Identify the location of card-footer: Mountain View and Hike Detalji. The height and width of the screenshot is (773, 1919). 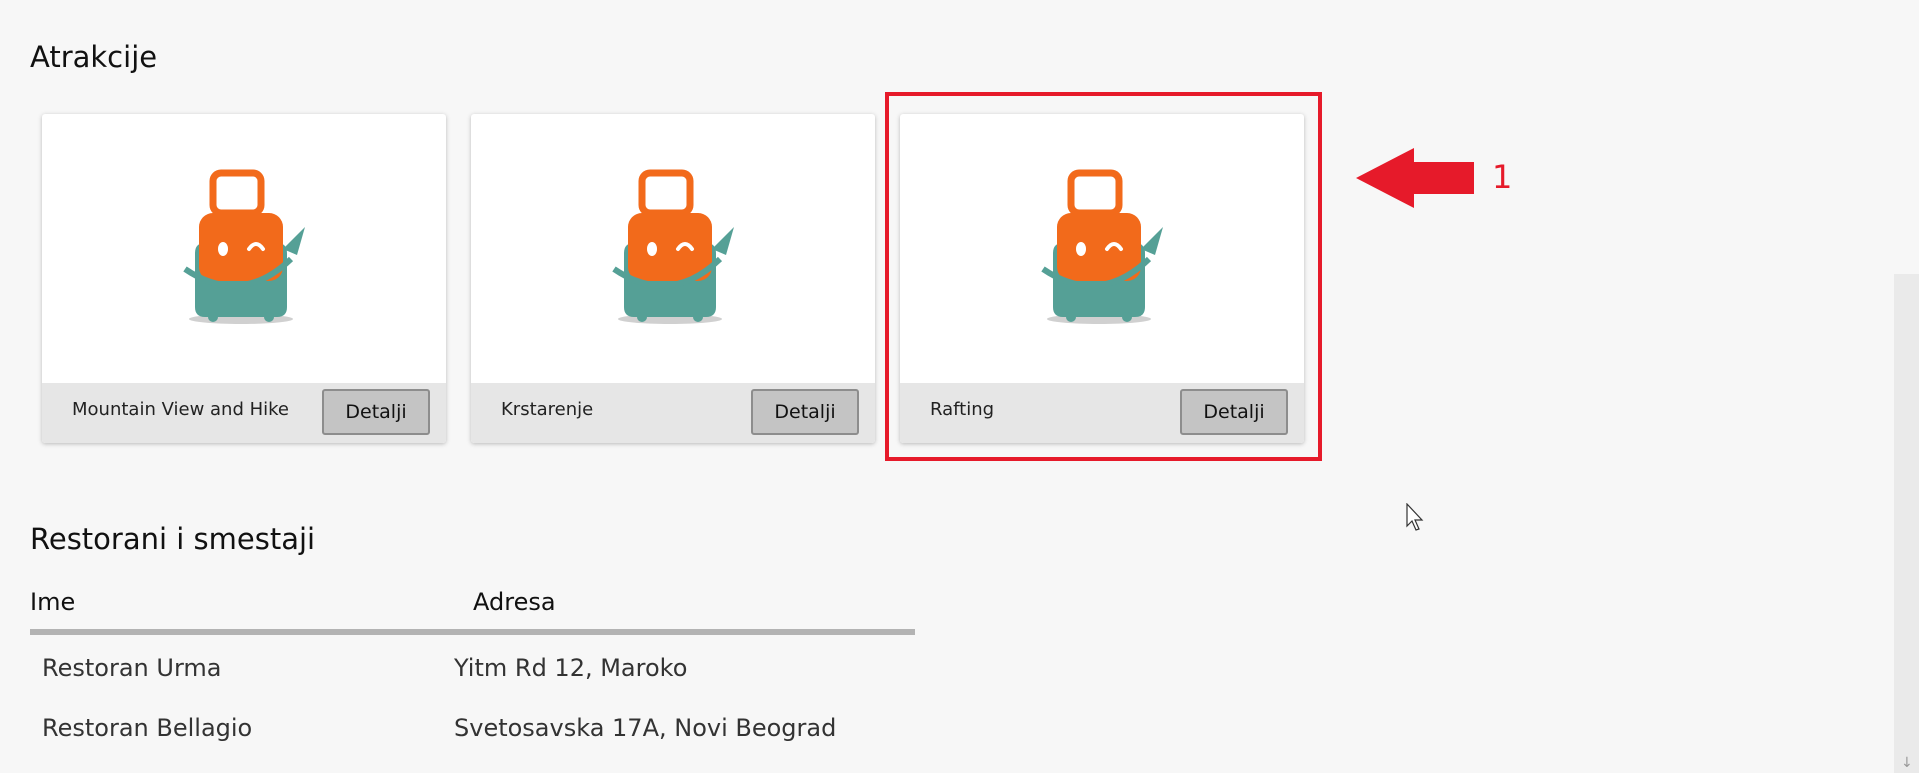
(244, 413).